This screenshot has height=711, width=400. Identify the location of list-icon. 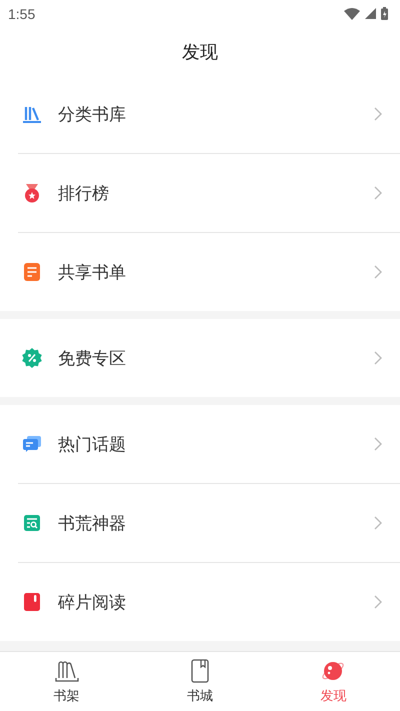
(32, 272).